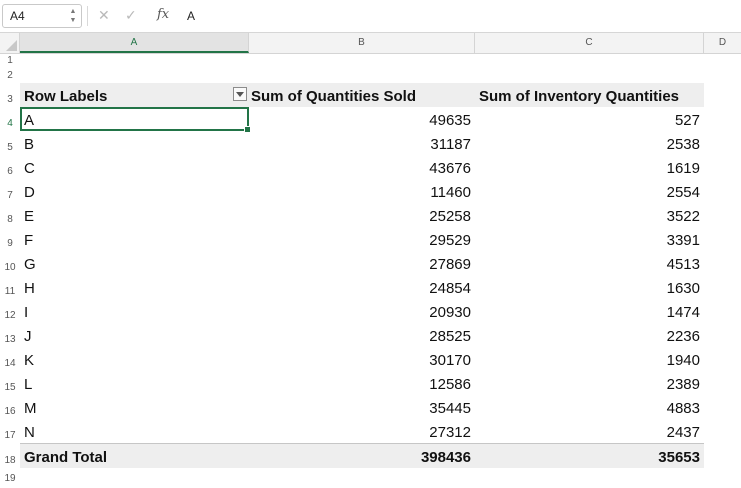  I want to click on column-header-d: D, so click(722, 43).